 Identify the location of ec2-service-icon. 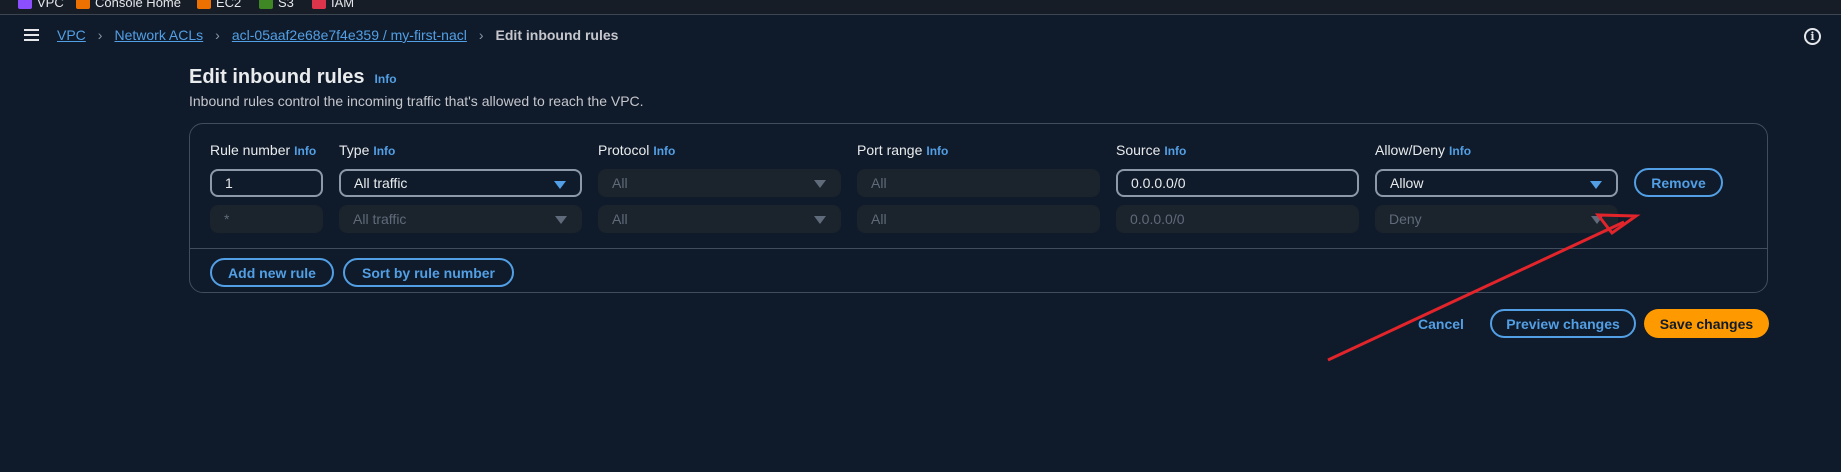
(204, 4).